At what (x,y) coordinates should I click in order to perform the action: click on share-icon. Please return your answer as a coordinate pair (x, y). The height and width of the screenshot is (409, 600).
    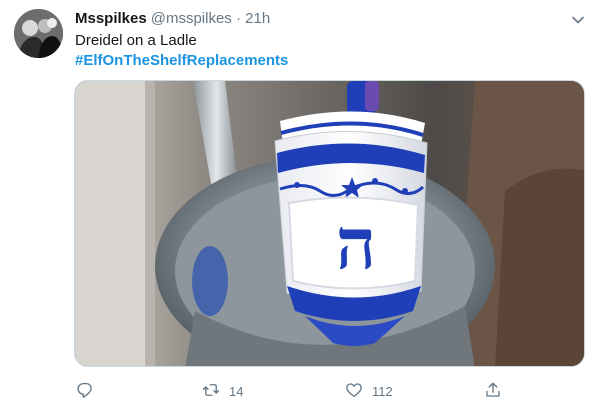
    Looking at the image, I should click on (493, 391).